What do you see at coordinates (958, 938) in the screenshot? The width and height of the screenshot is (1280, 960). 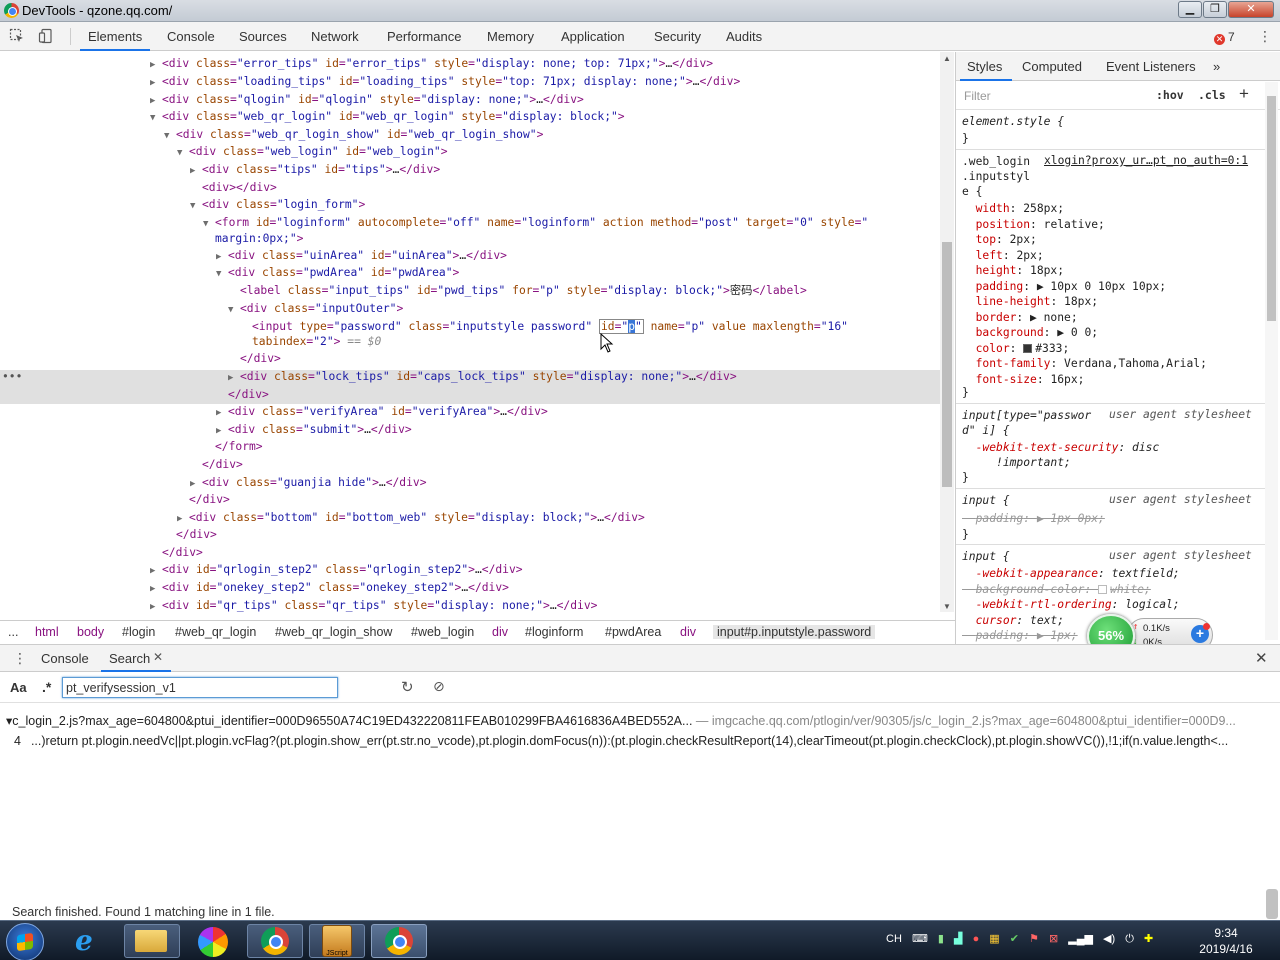 I see `chart-icon: ▟` at bounding box center [958, 938].